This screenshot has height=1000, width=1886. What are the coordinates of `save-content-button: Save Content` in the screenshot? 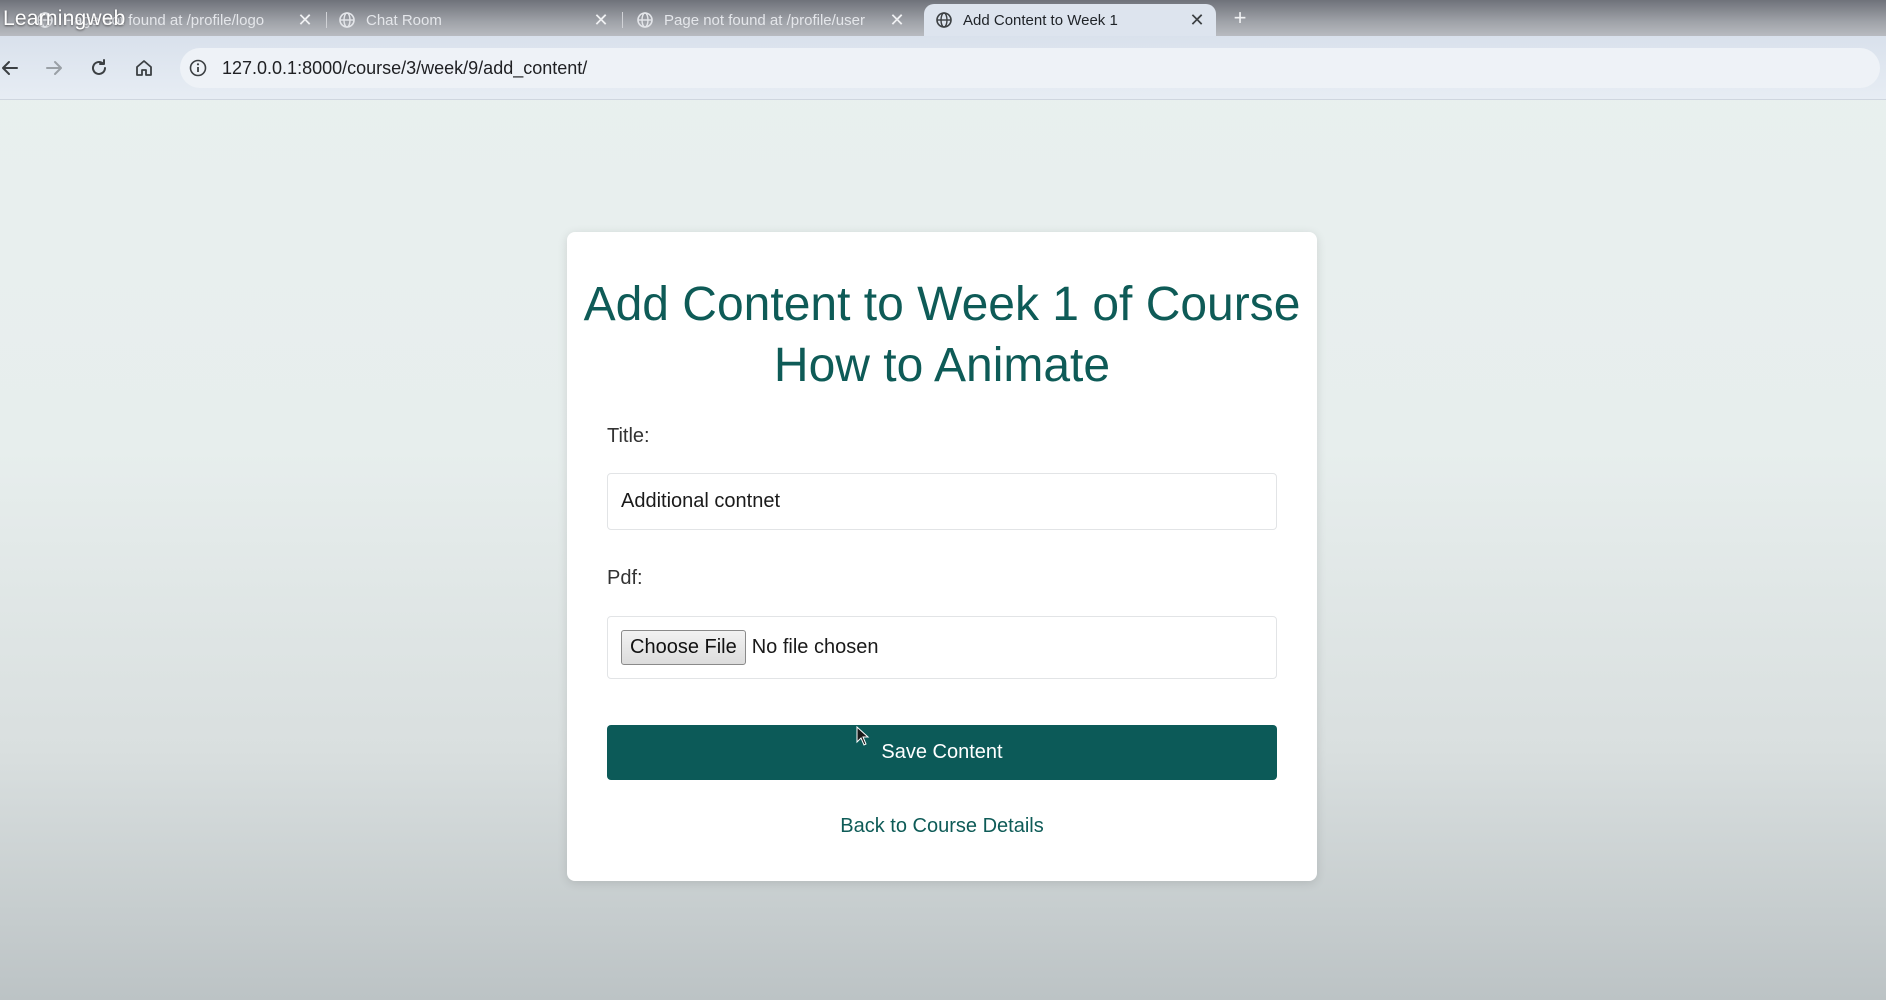 It's located at (942, 752).